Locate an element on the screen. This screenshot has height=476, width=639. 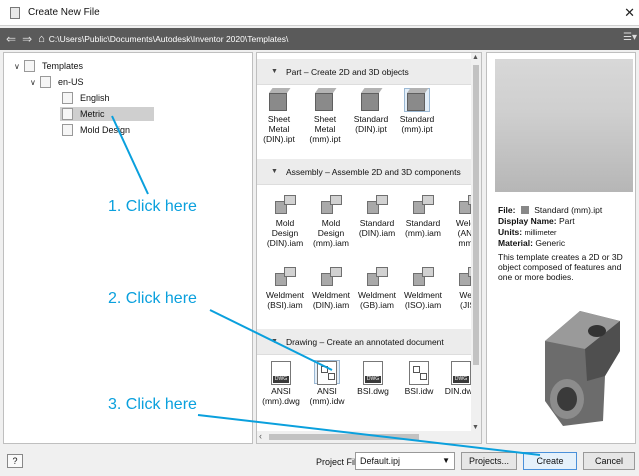
template-item: Sheet Metal (DIN).ipt is located at coordinates (279, 116).